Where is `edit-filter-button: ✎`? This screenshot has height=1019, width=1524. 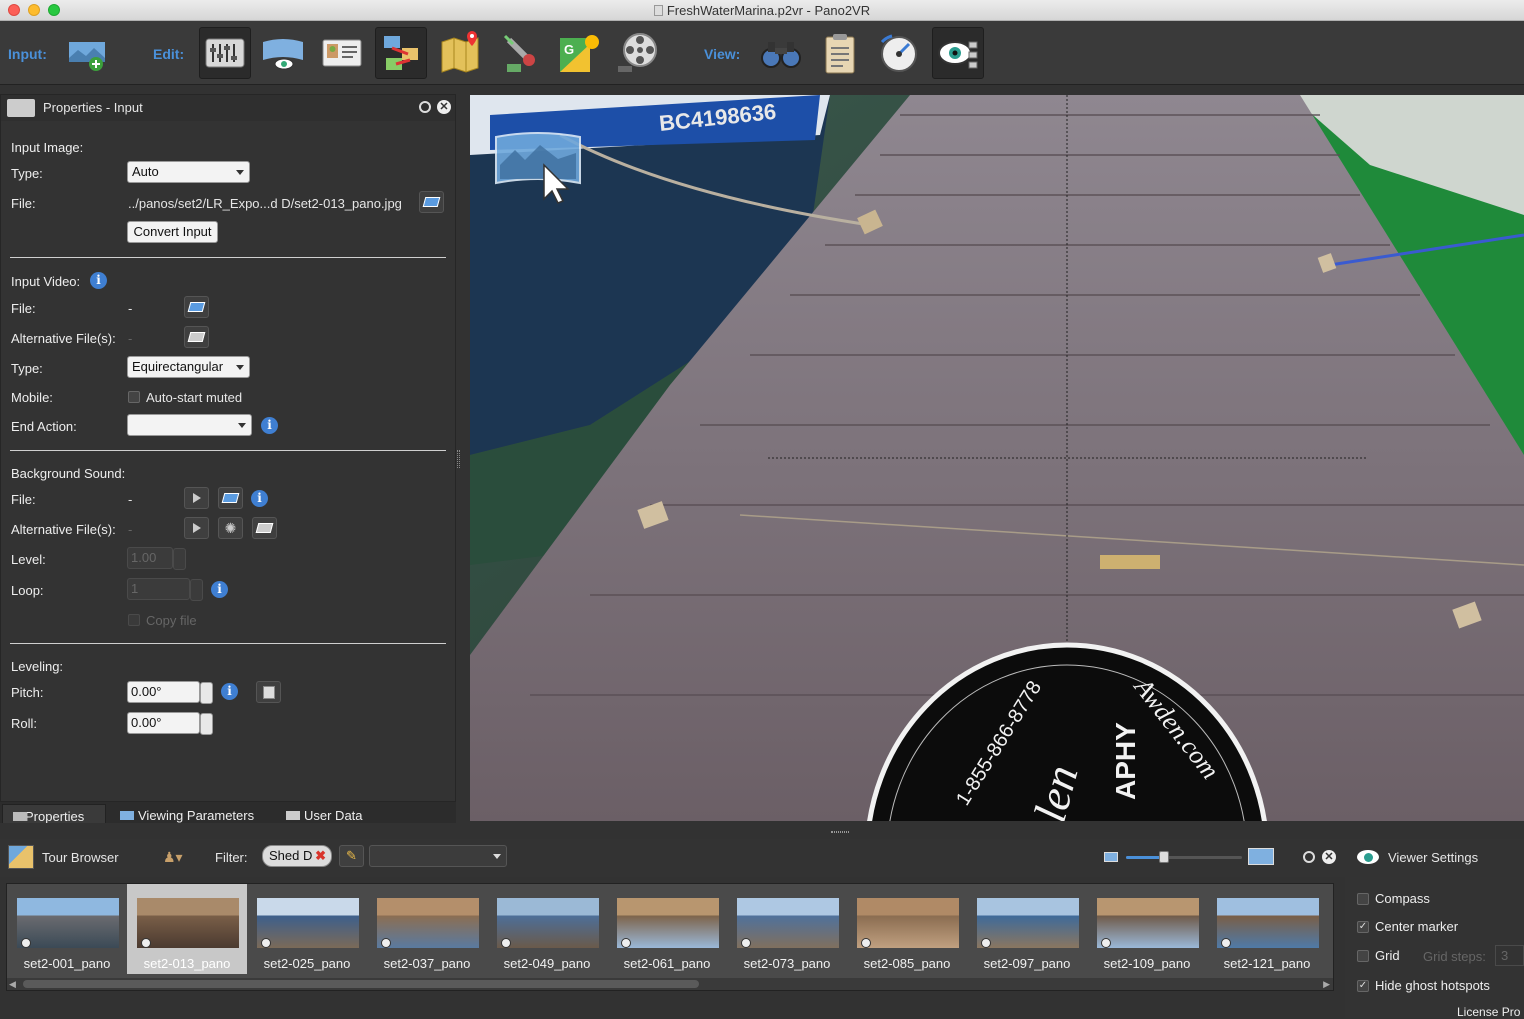
edit-filter-button: ✎ is located at coordinates (351, 856).